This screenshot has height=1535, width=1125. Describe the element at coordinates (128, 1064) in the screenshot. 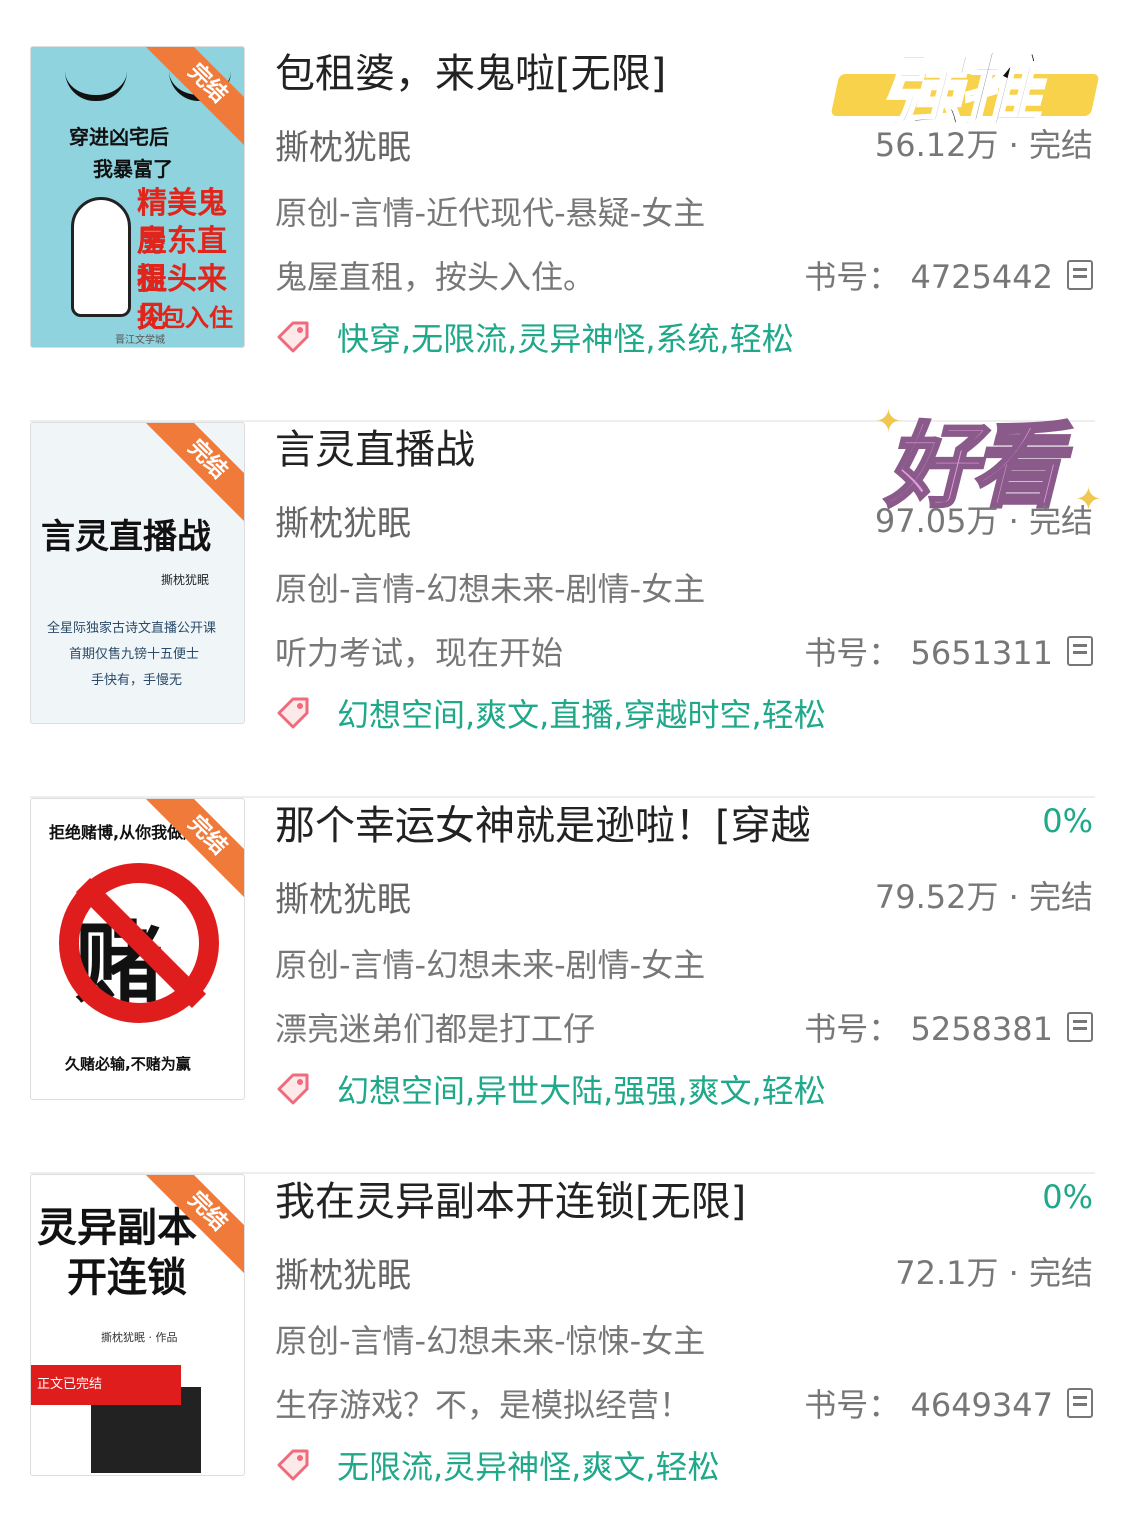

I see `cover-foot: 久赌必输,不赌为赢` at that location.